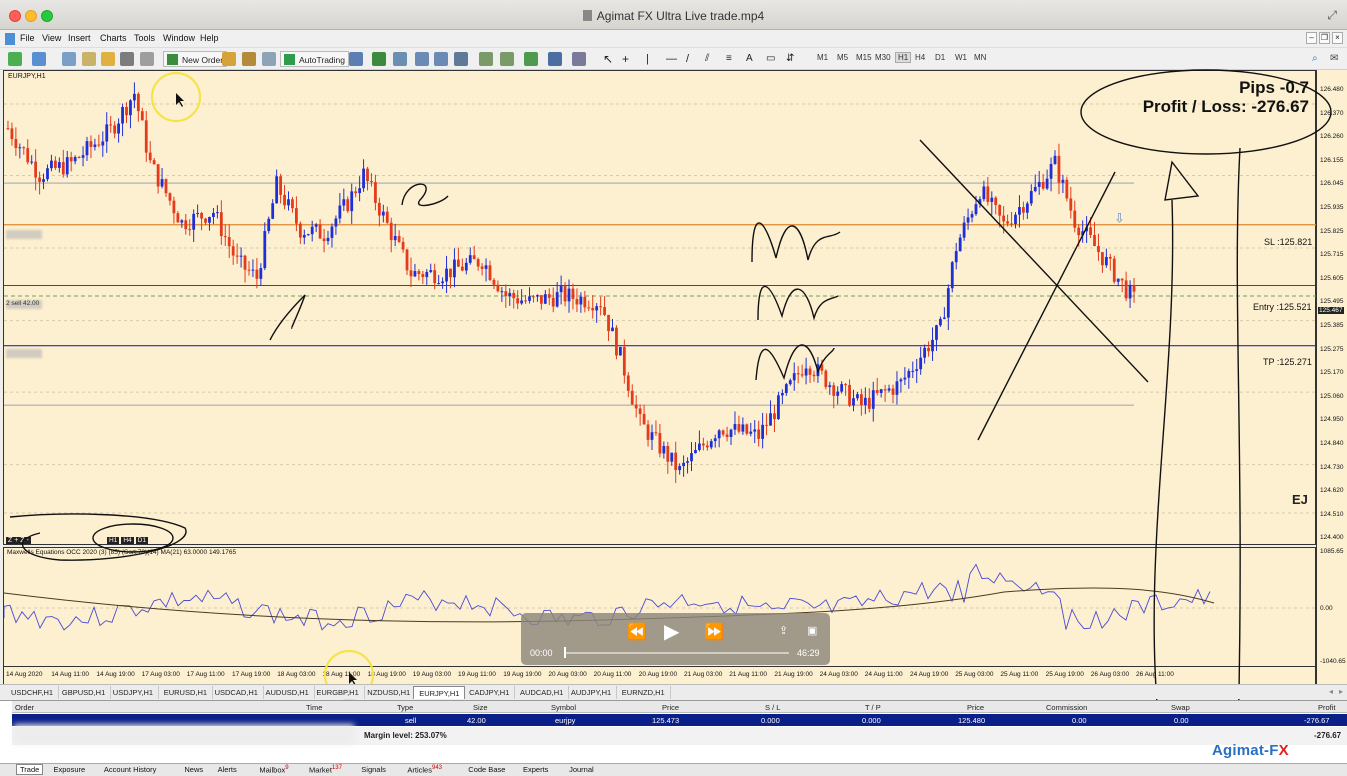  Describe the element at coordinates (18, 540) in the screenshot. I see `zoom-buttons: Z + Z -` at that location.